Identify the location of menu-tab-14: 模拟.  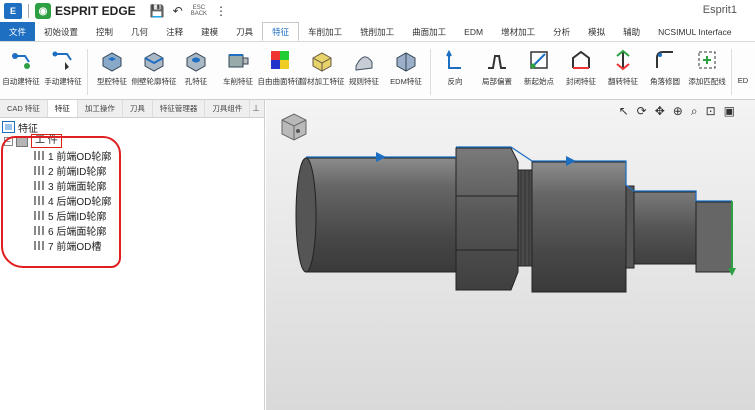
(596, 31).